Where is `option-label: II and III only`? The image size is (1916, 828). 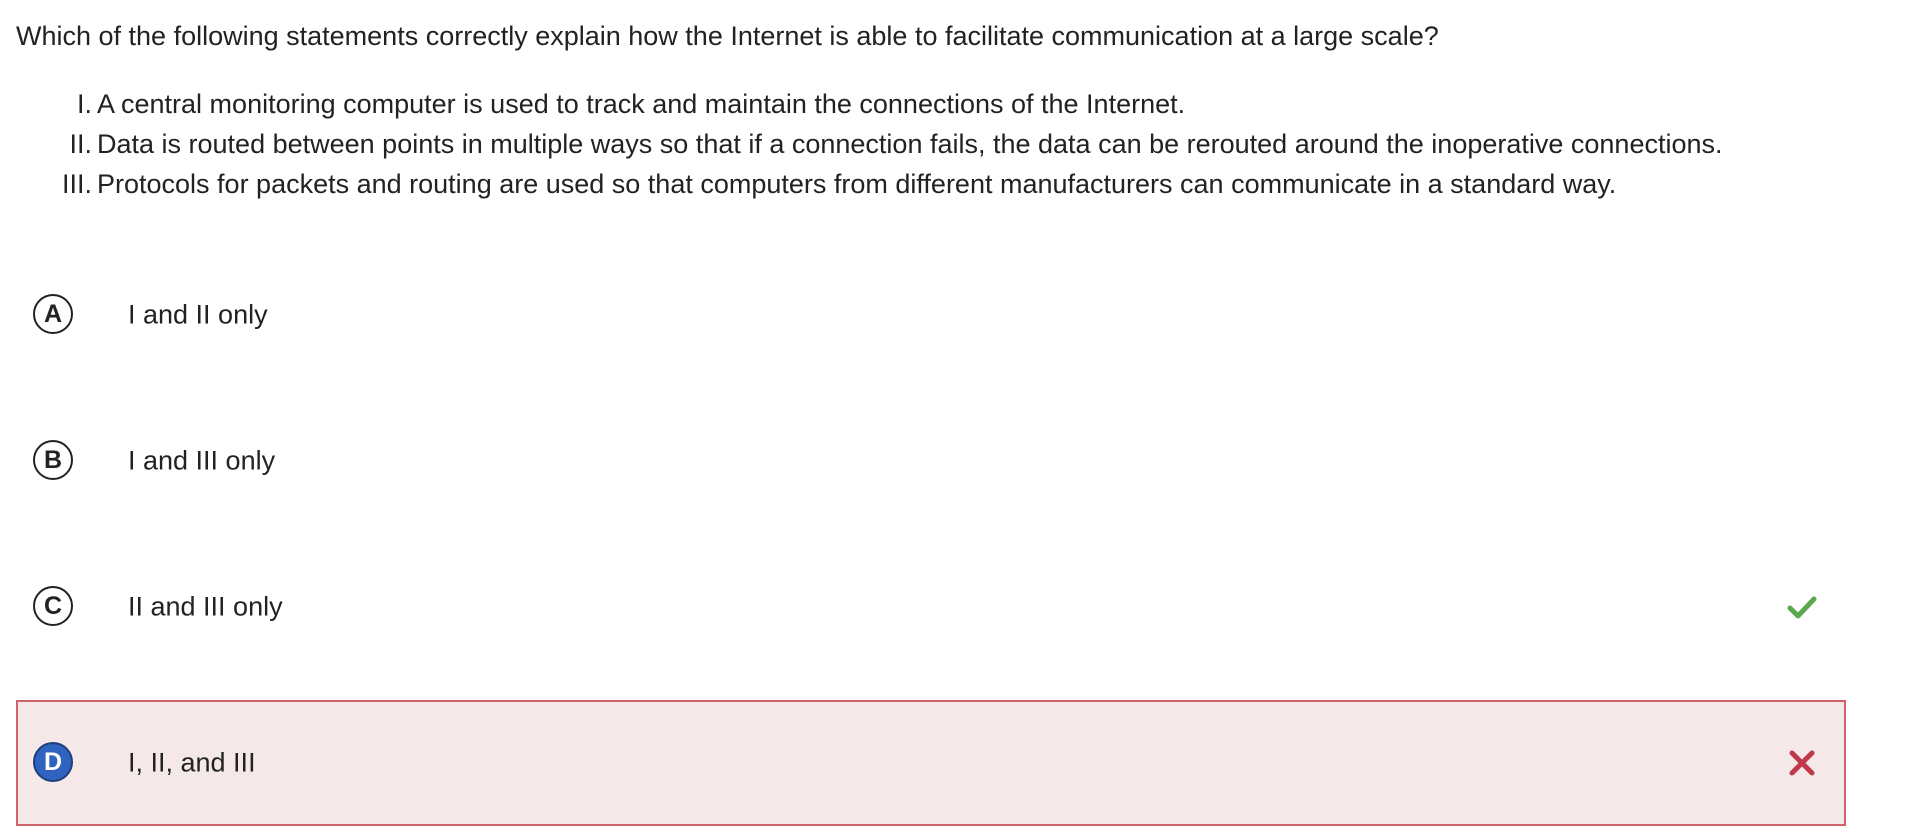 option-label: II and III only is located at coordinates (205, 606).